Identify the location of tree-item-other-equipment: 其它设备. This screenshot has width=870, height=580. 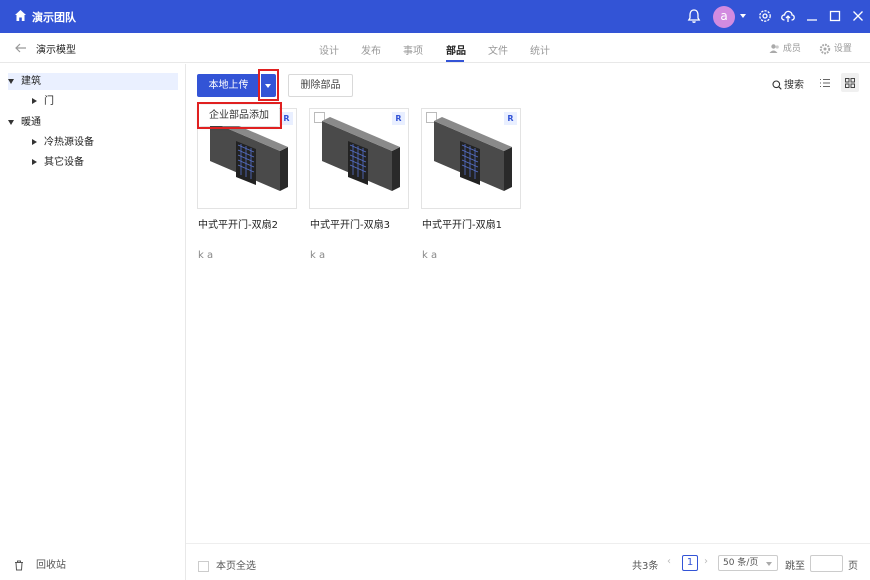
(58, 162).